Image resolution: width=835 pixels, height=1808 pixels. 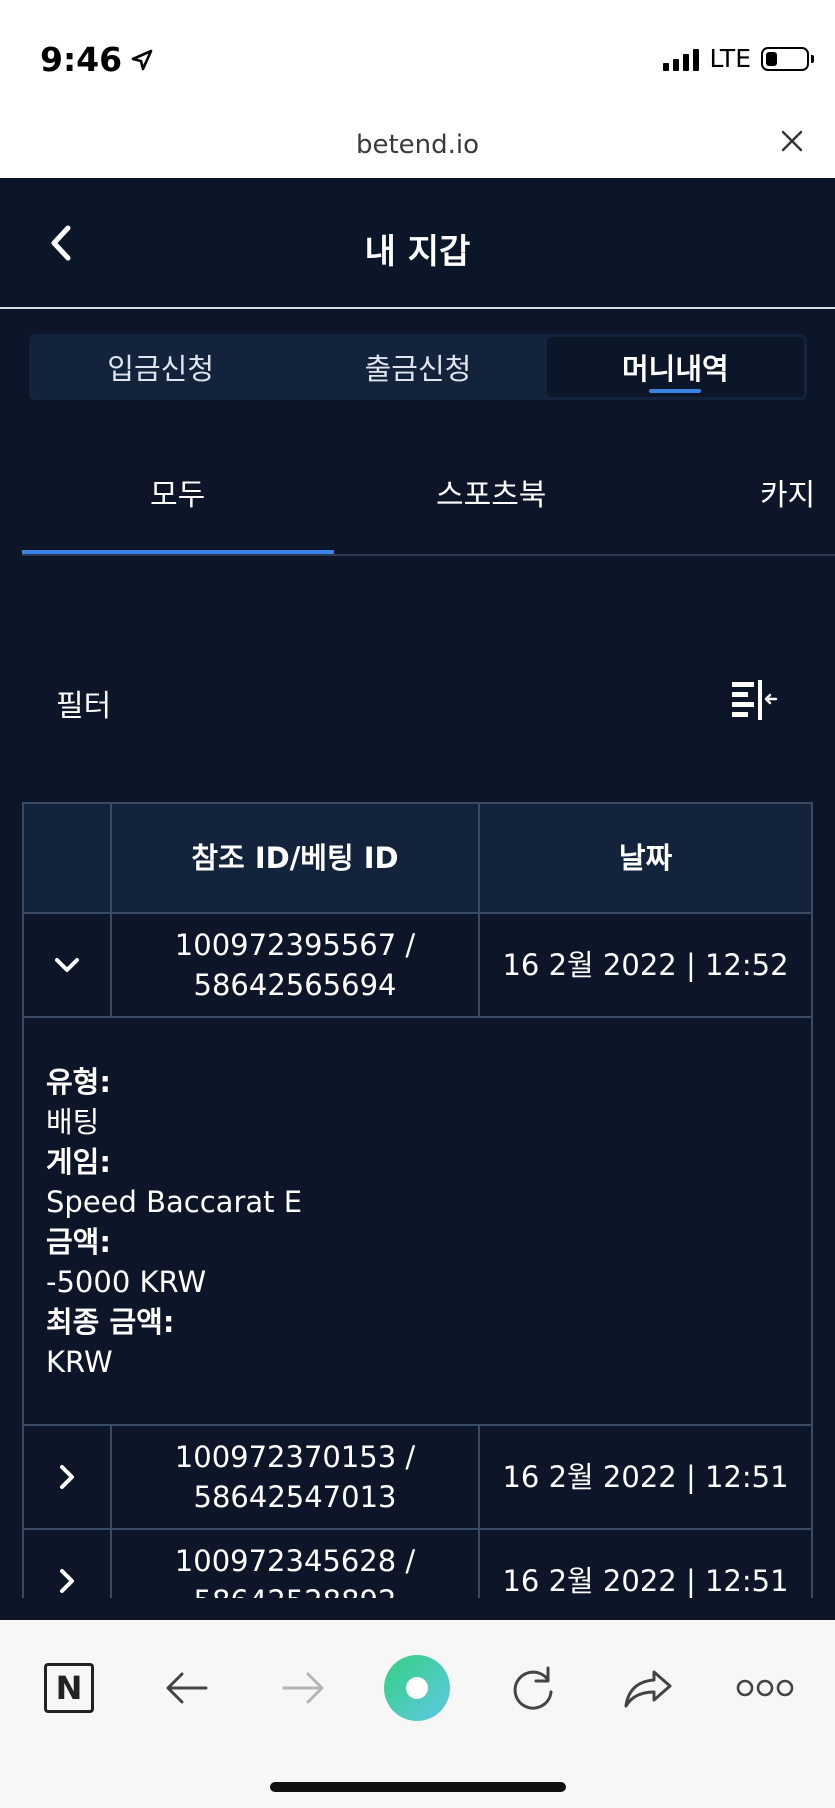 I want to click on detail-type-value: 배팅, so click(x=73, y=1122).